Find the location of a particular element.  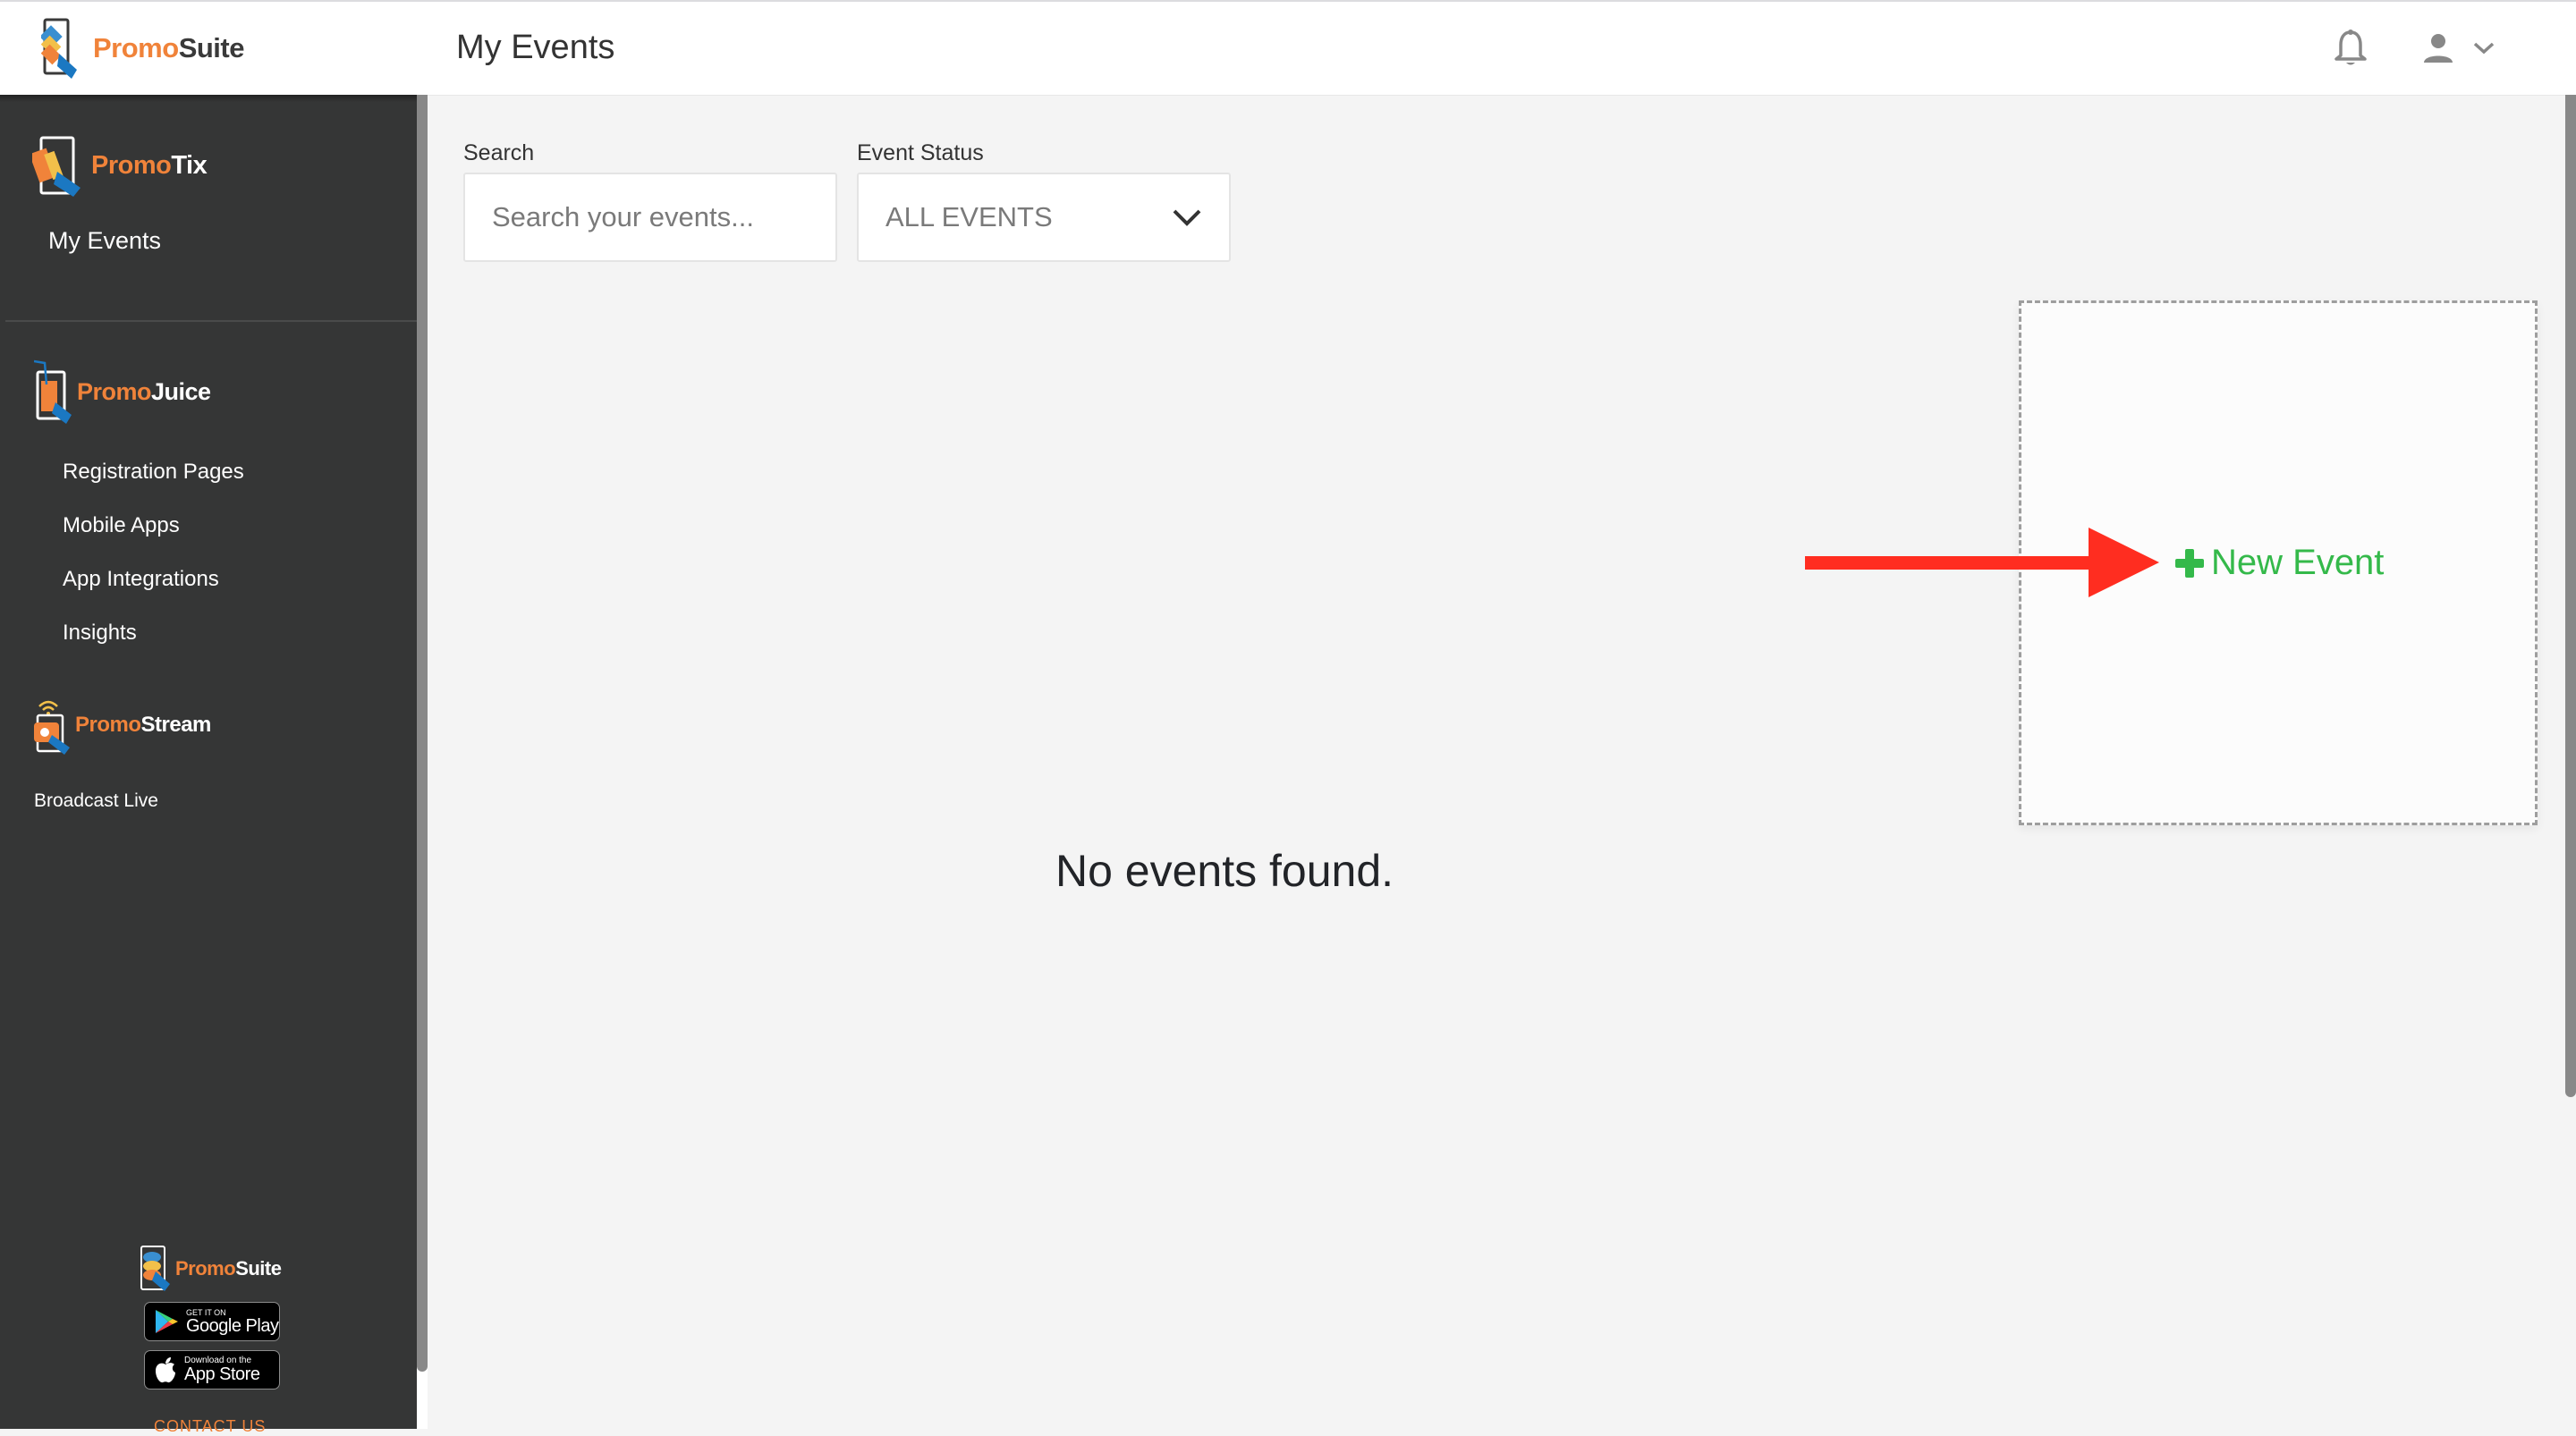

promostream-logo-text: PromoStream is located at coordinates (143, 725).